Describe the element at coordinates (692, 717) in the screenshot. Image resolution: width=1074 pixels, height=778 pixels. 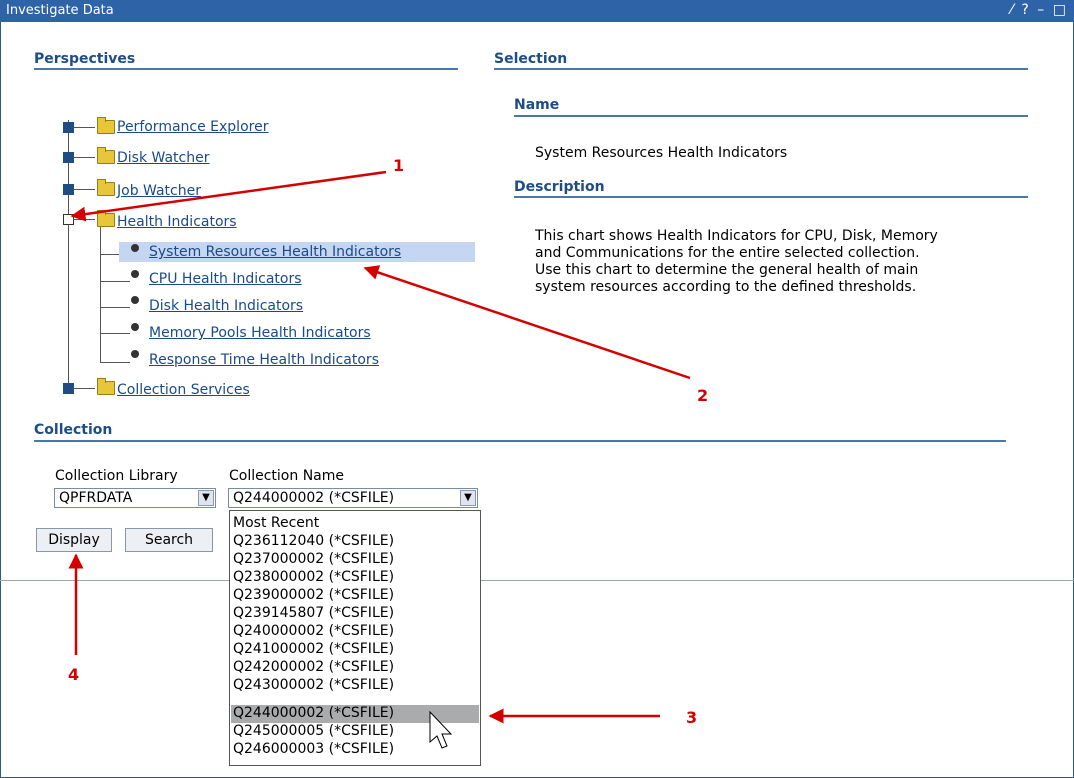
I see `annotation-label-3: 3` at that location.